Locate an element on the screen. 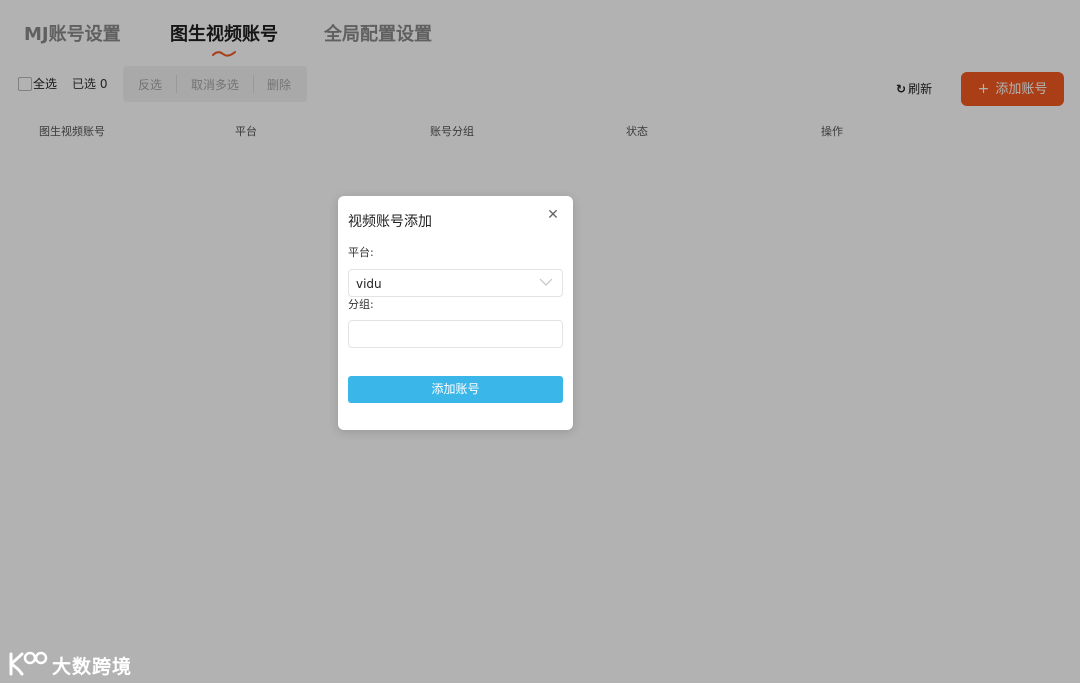 Image resolution: width=1080 pixels, height=683 pixels. platform-select: vidu is located at coordinates (455, 283).